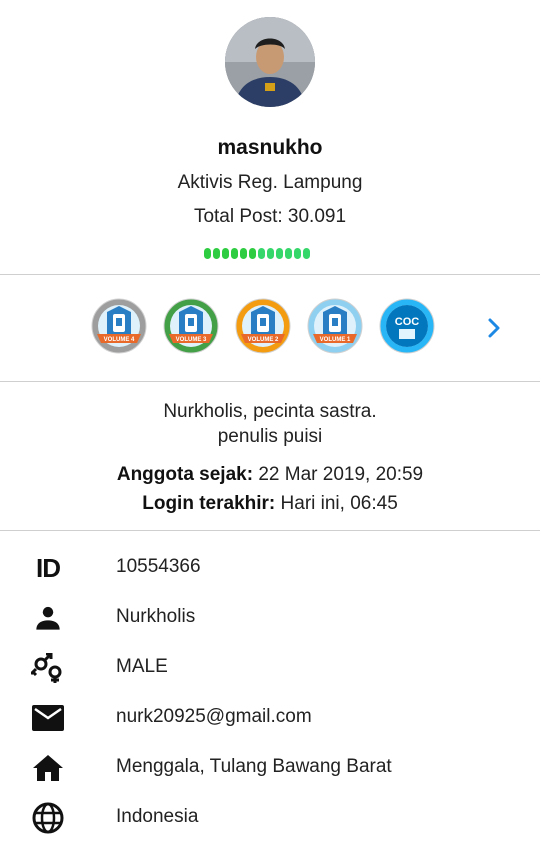 The image size is (540, 850). What do you see at coordinates (270, 675) in the screenshot?
I see `info-row-gender: MALE` at bounding box center [270, 675].